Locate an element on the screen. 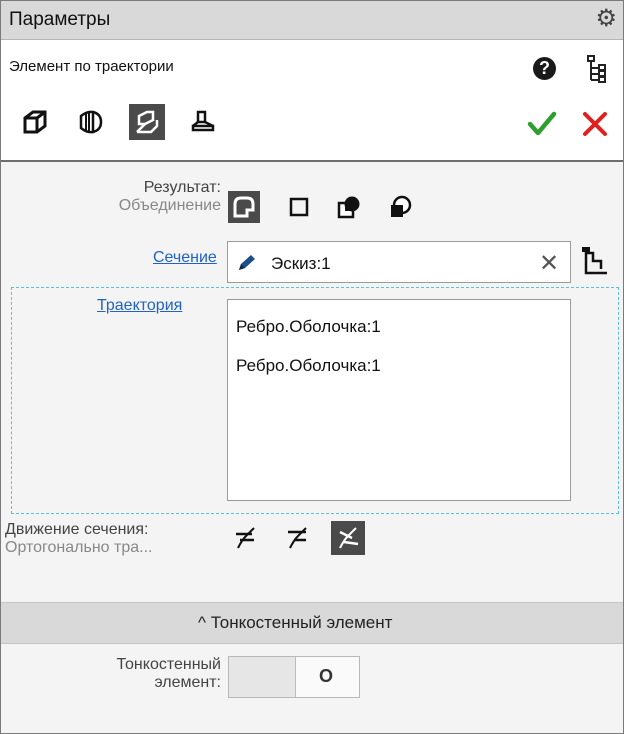 The height and width of the screenshot is (734, 624). thin-wall-header-label: Тонкостенный элемент is located at coordinates (301, 622).